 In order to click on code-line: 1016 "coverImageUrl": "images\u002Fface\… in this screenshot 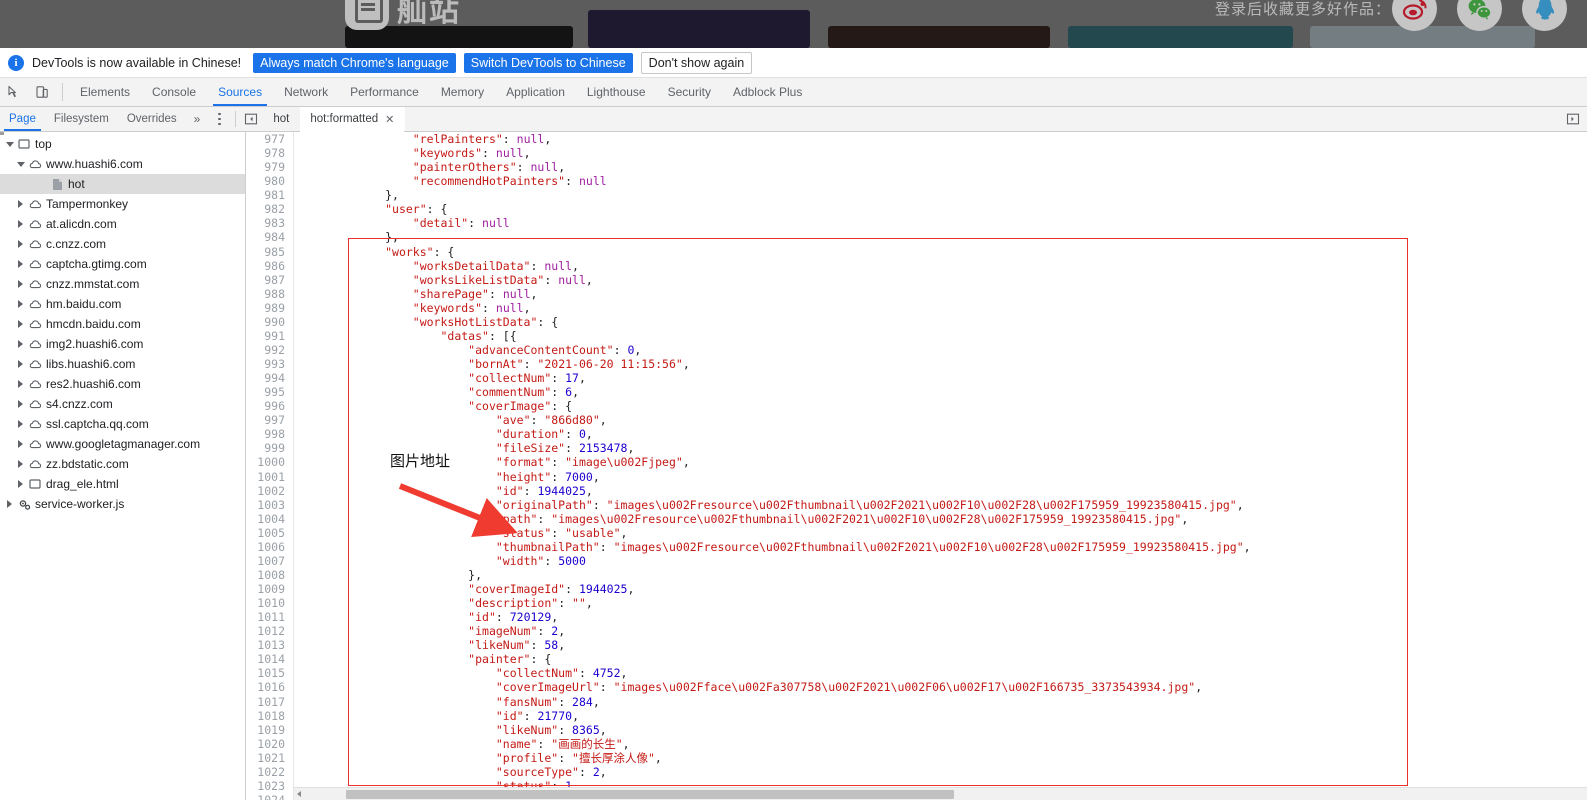, I will do `click(916, 687)`.